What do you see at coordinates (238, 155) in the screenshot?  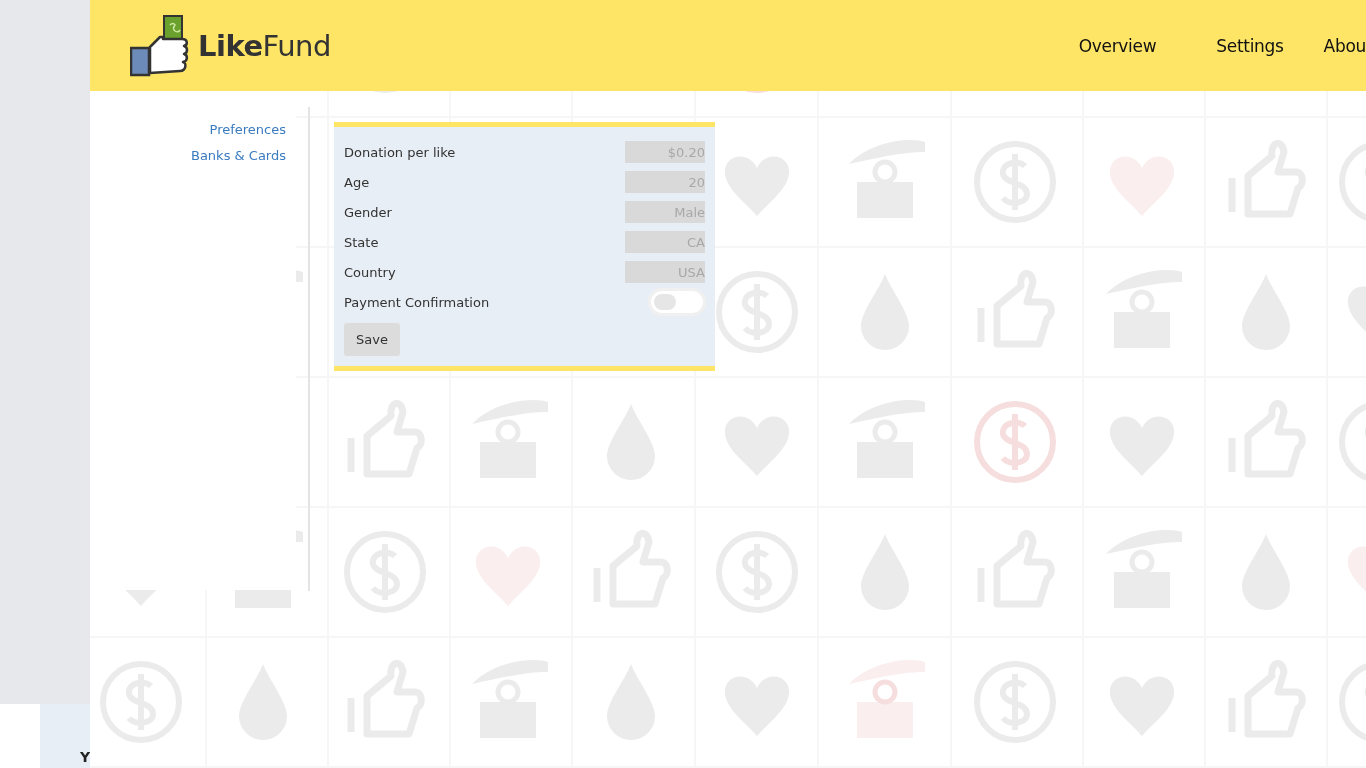 I see `sidebar-link: Banks & Cards` at bounding box center [238, 155].